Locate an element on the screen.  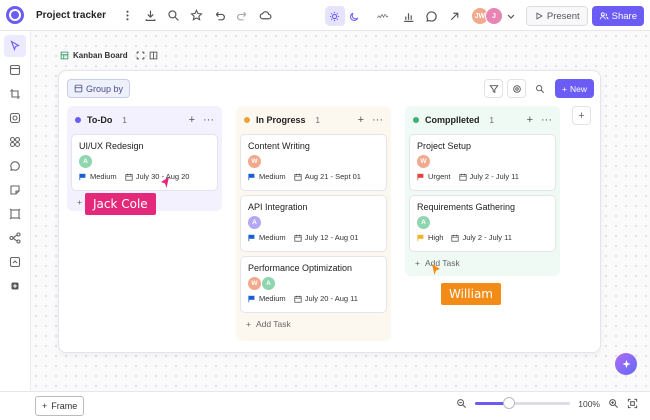
more-tools-icon is located at coordinates (15, 286).